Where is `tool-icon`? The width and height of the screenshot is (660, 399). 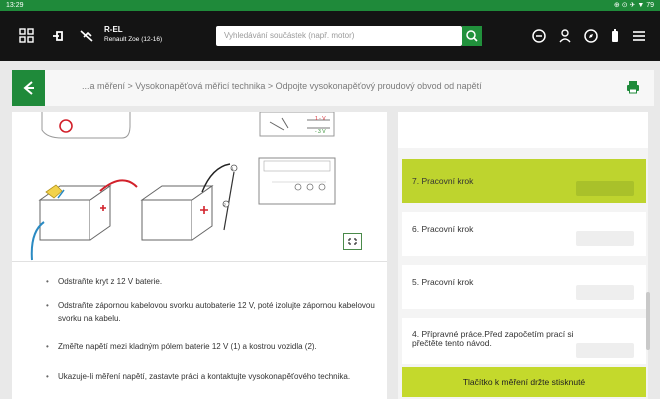
tool-icon is located at coordinates (59, 36).